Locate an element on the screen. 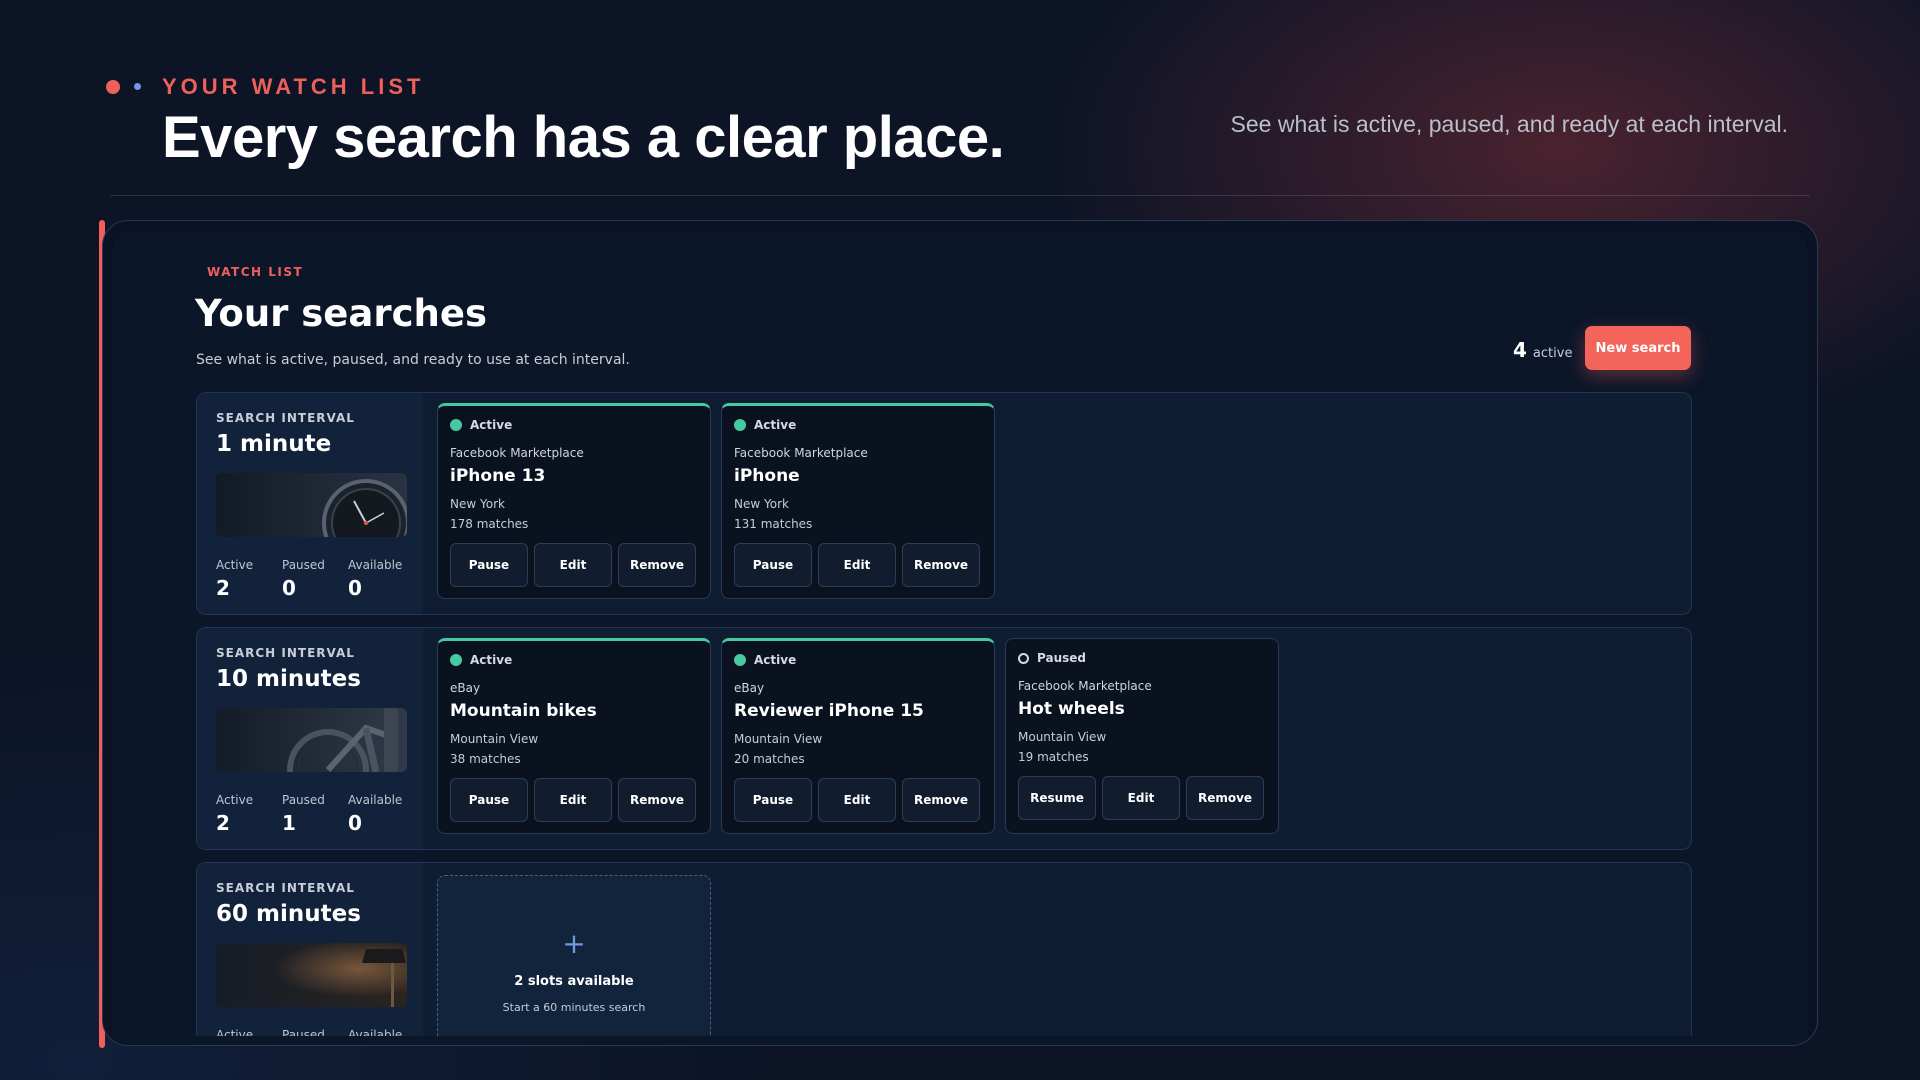 This screenshot has width=1920, height=1080. interval-eyebrow: SEARCH INTERVAL is located at coordinates (285, 888).